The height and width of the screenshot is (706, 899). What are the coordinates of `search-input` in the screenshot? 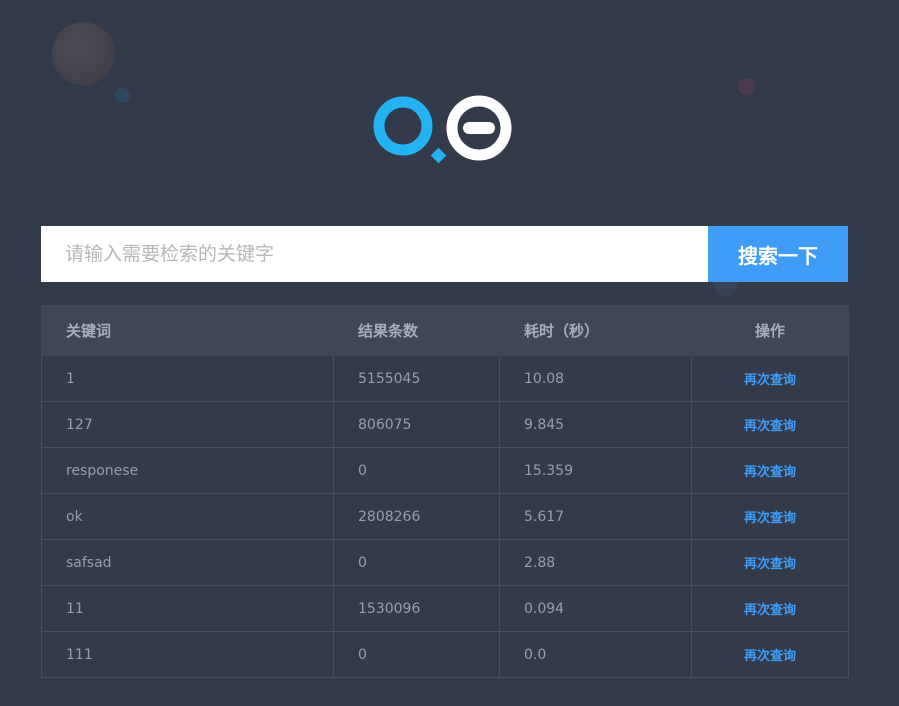 It's located at (374, 254).